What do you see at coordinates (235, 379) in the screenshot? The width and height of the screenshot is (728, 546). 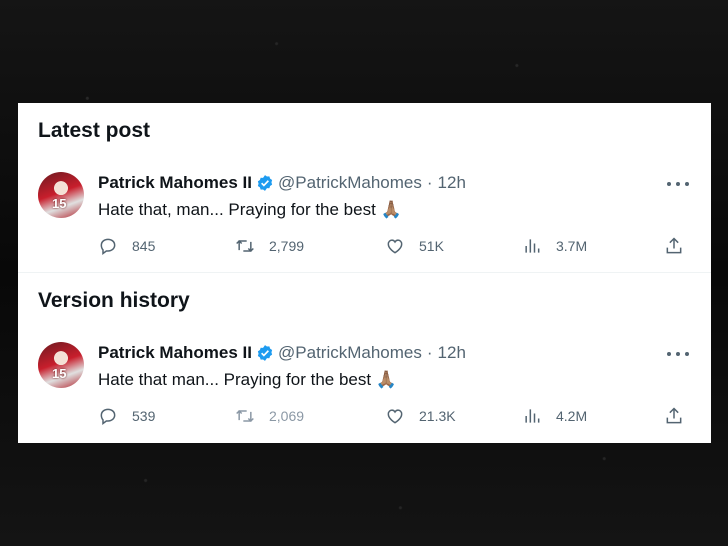 I see `tweet-body: Hate that man... Praying for the best` at bounding box center [235, 379].